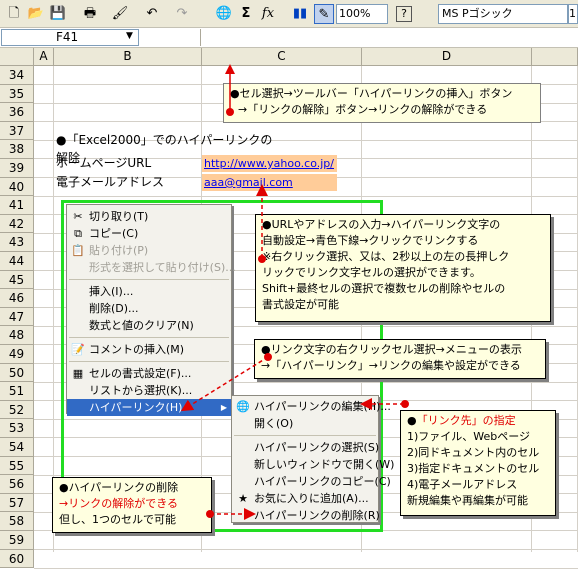  What do you see at coordinates (17, 559) in the screenshot?
I see `row-header: 60` at bounding box center [17, 559].